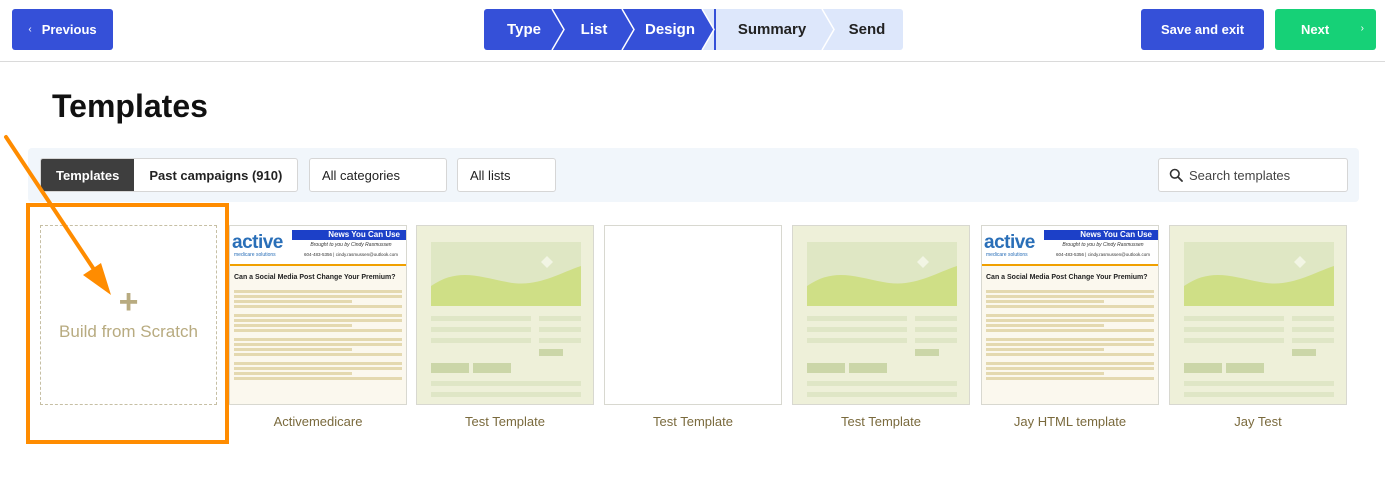 The width and height of the screenshot is (1385, 481). Describe the element at coordinates (30, 29) in the screenshot. I see `chevron-left-icon: ‹` at that location.